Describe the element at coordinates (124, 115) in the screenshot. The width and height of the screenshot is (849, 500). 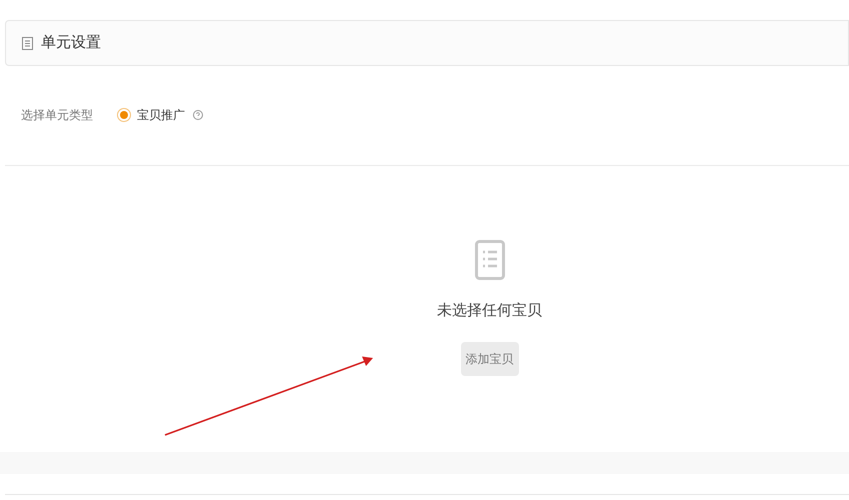
I see `radio-button` at that location.